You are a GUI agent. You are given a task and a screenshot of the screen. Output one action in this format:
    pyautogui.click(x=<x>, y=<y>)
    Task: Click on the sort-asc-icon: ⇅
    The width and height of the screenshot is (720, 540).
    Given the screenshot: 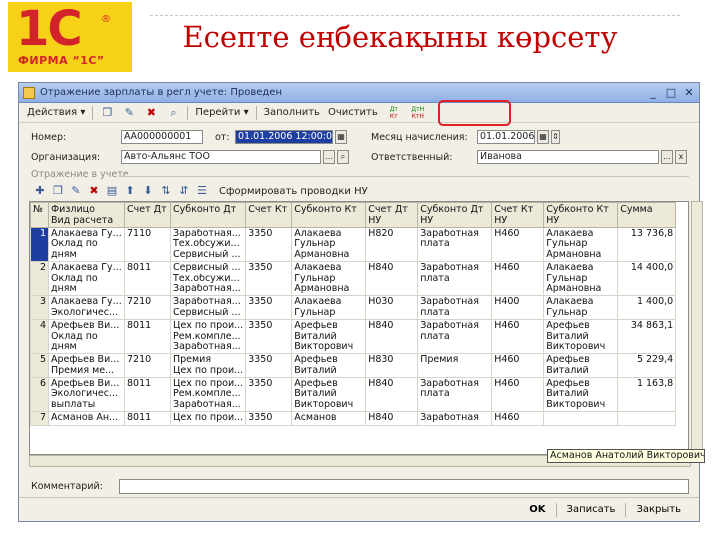 What is the action you would take?
    pyautogui.click(x=166, y=191)
    